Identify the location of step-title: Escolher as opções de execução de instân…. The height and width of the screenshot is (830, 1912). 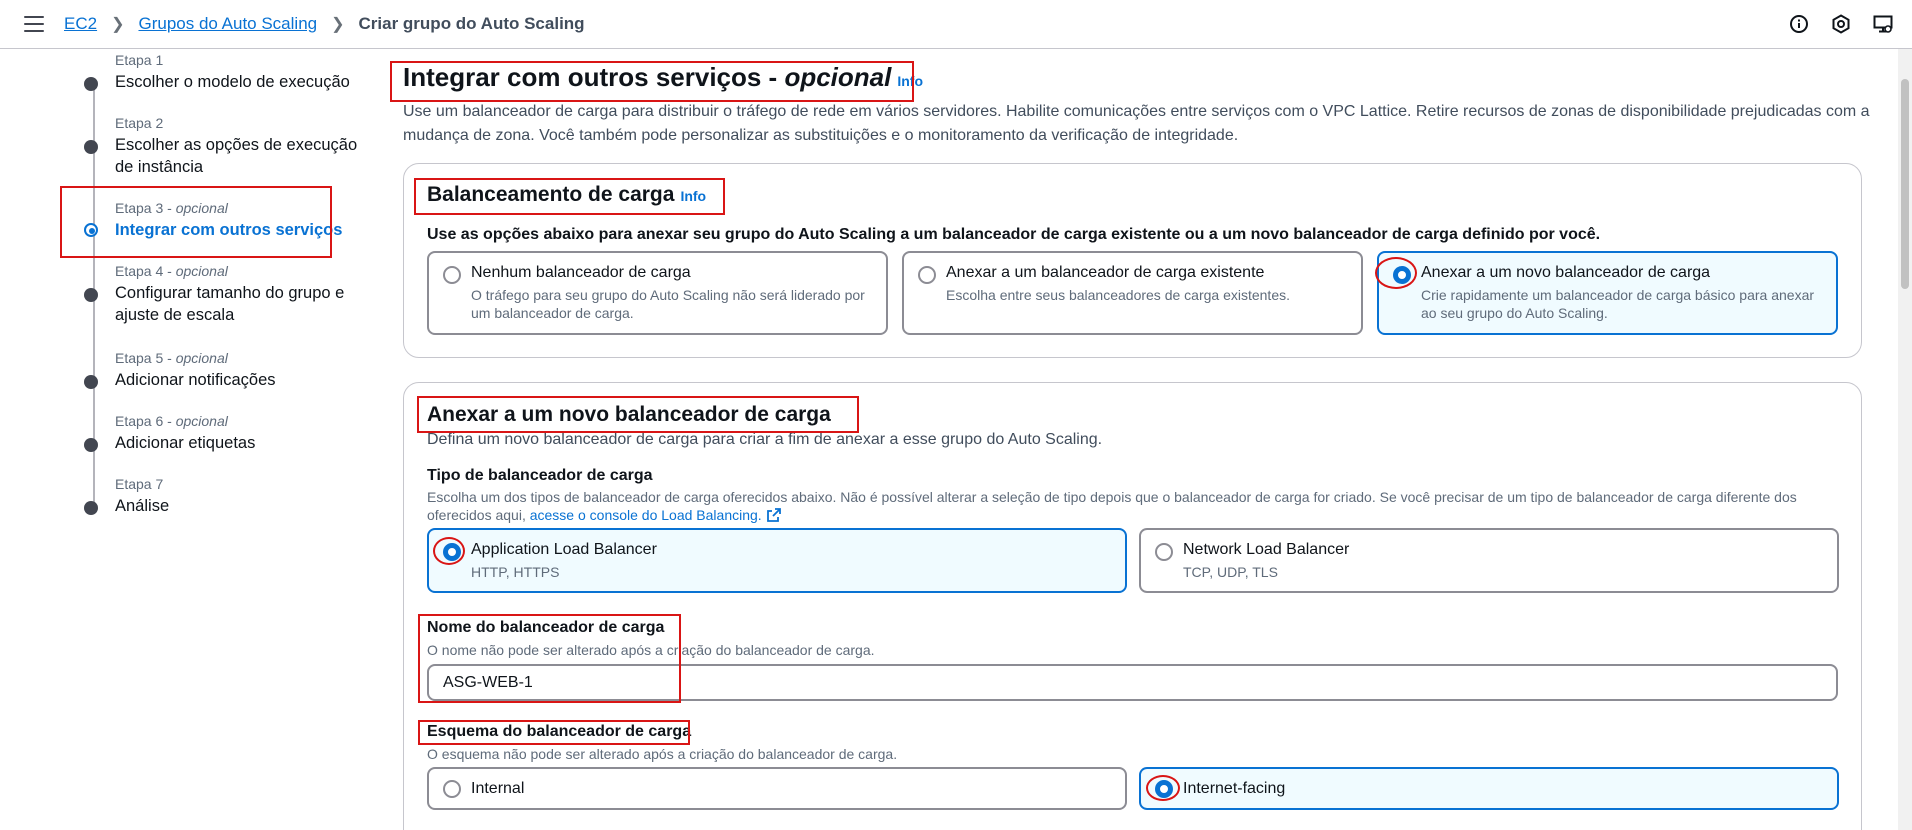
(247, 156).